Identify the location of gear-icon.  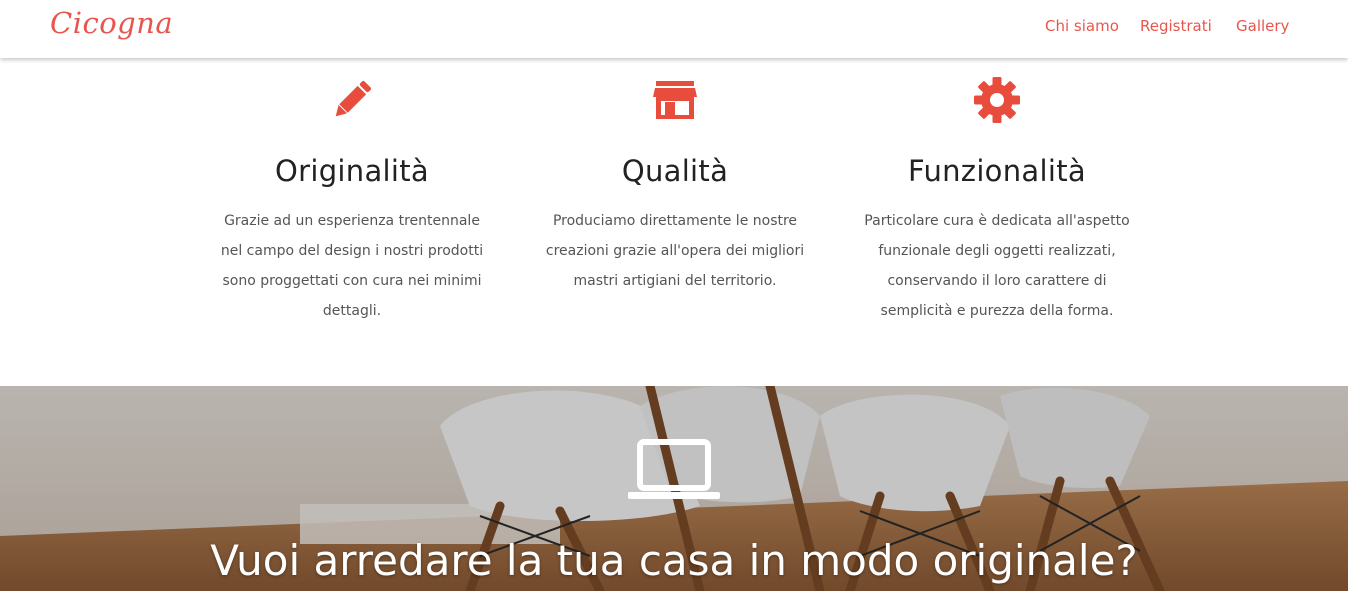
(997, 100).